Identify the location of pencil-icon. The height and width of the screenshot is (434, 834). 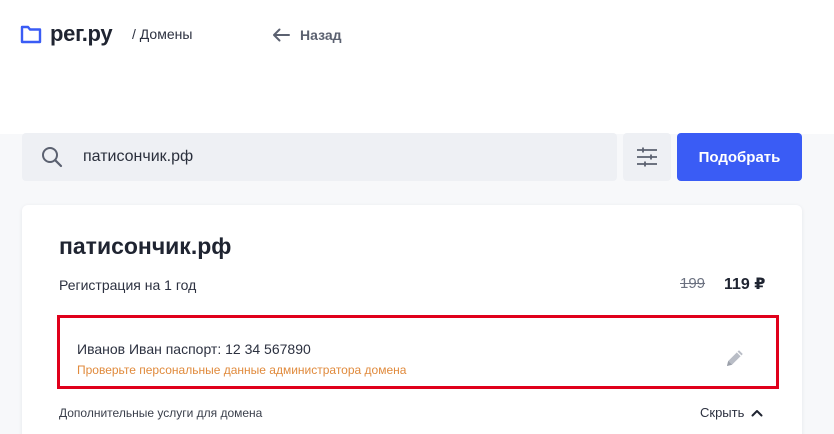
(735, 358).